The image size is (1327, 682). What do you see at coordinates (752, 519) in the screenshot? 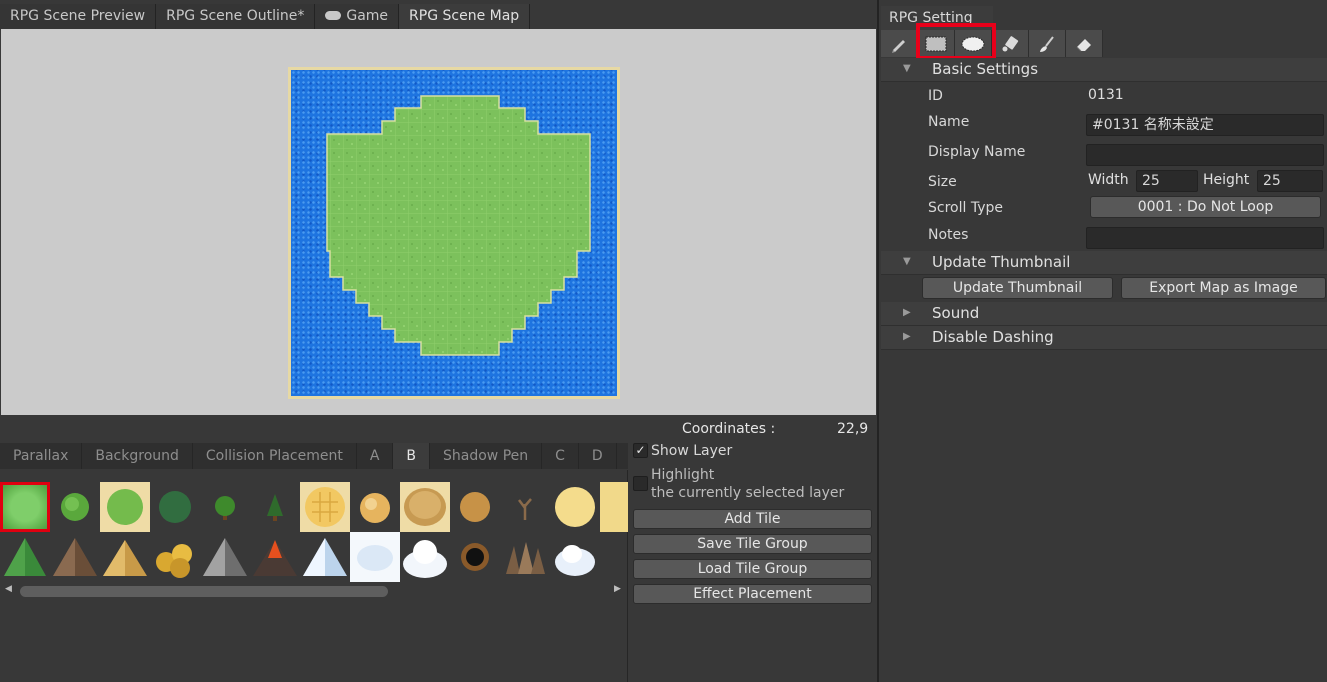
I see `add-tile-button: Add Tile` at bounding box center [752, 519].